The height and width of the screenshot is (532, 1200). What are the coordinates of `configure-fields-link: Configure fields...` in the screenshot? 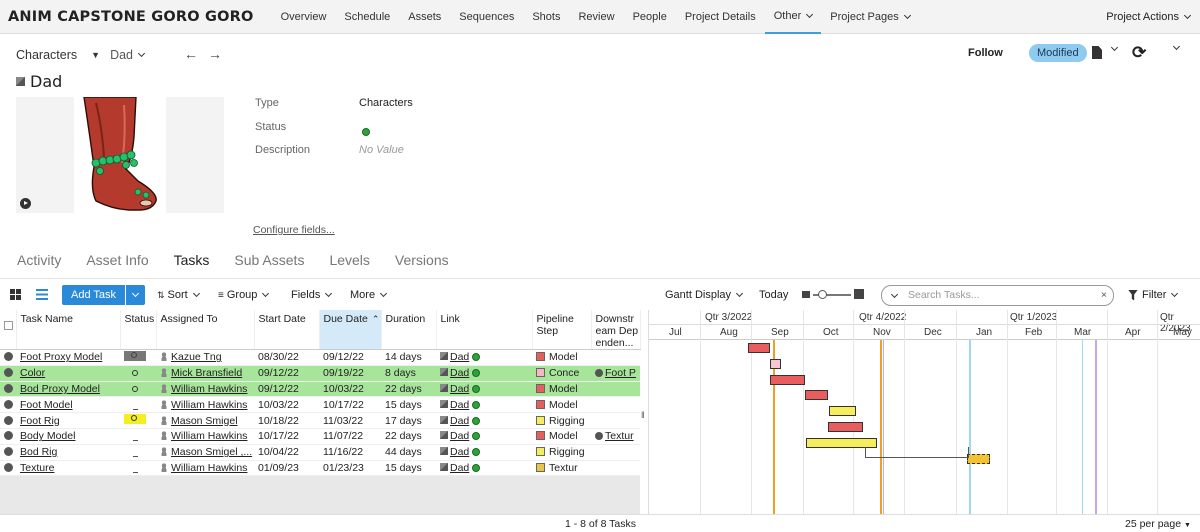 It's located at (294, 230).